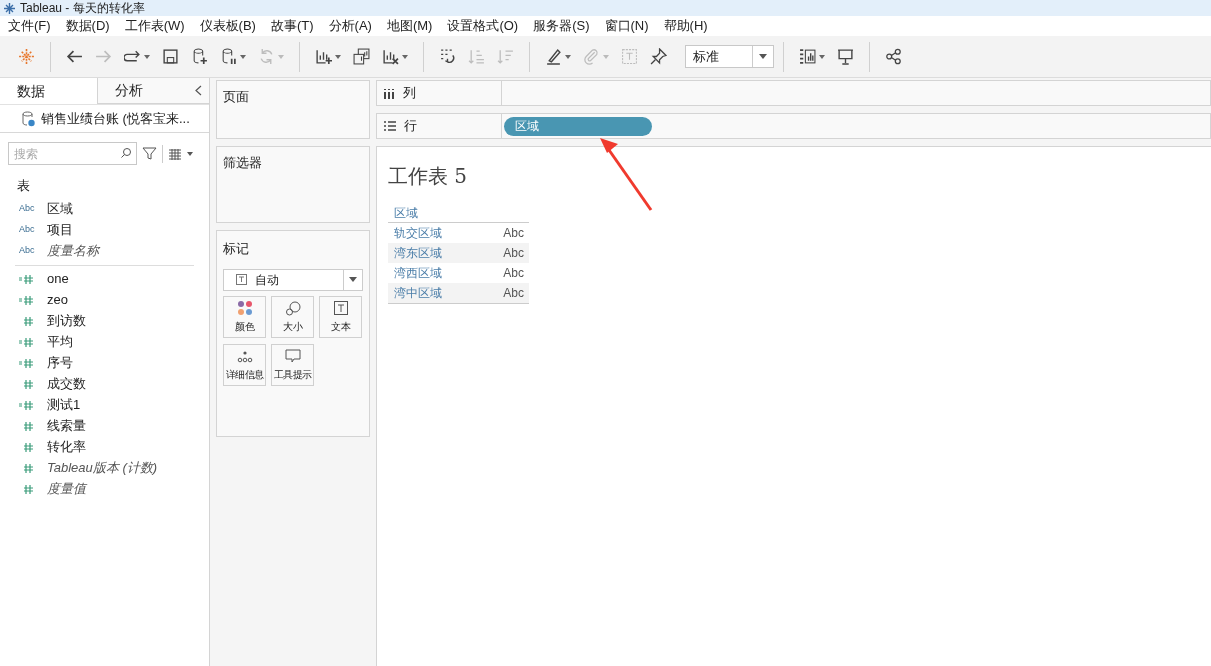 The width and height of the screenshot is (1211, 666). What do you see at coordinates (149, 153) in the screenshot?
I see `filter-icon` at bounding box center [149, 153].